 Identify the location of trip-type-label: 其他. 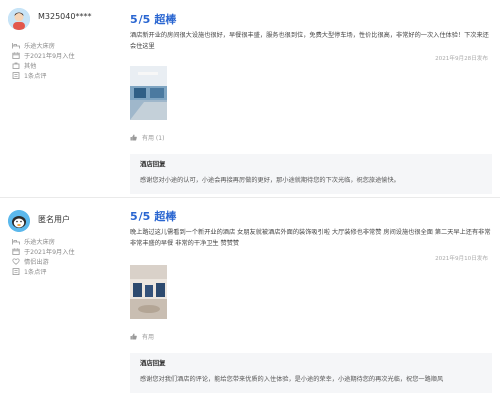
(30, 66).